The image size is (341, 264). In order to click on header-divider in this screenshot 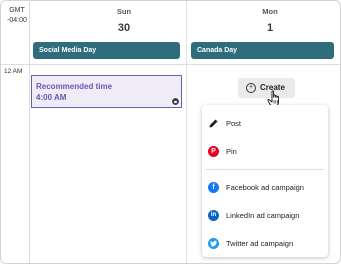, I will do `click(170, 64)`.